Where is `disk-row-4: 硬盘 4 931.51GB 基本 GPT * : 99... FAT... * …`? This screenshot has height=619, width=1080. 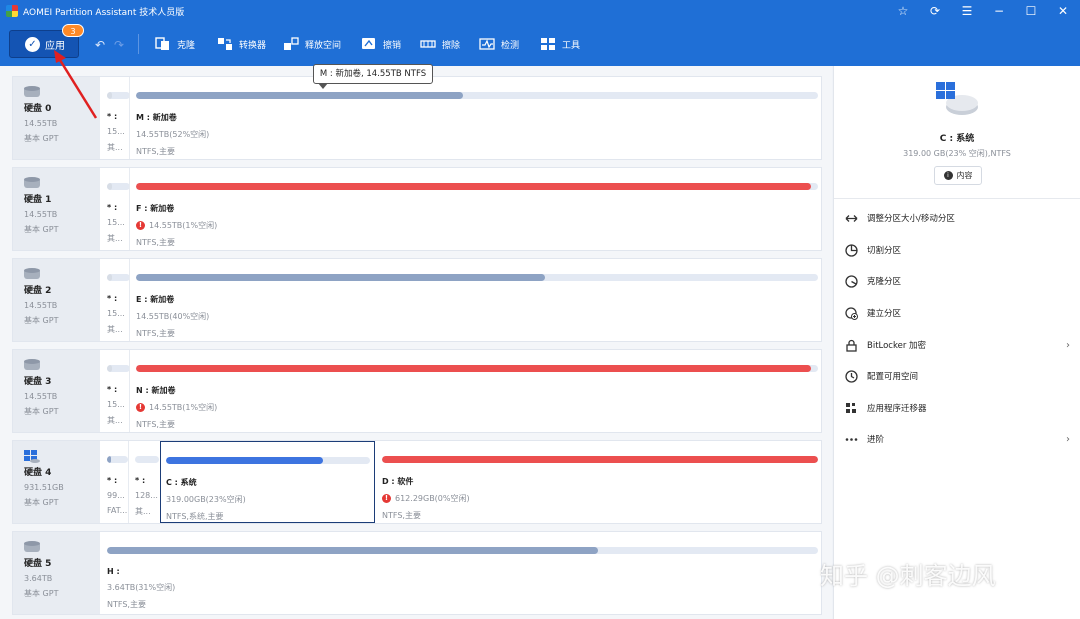
disk-row-4: 硬盘 4 931.51GB 基本 GPT * : 99... FAT... * … is located at coordinates (417, 482).